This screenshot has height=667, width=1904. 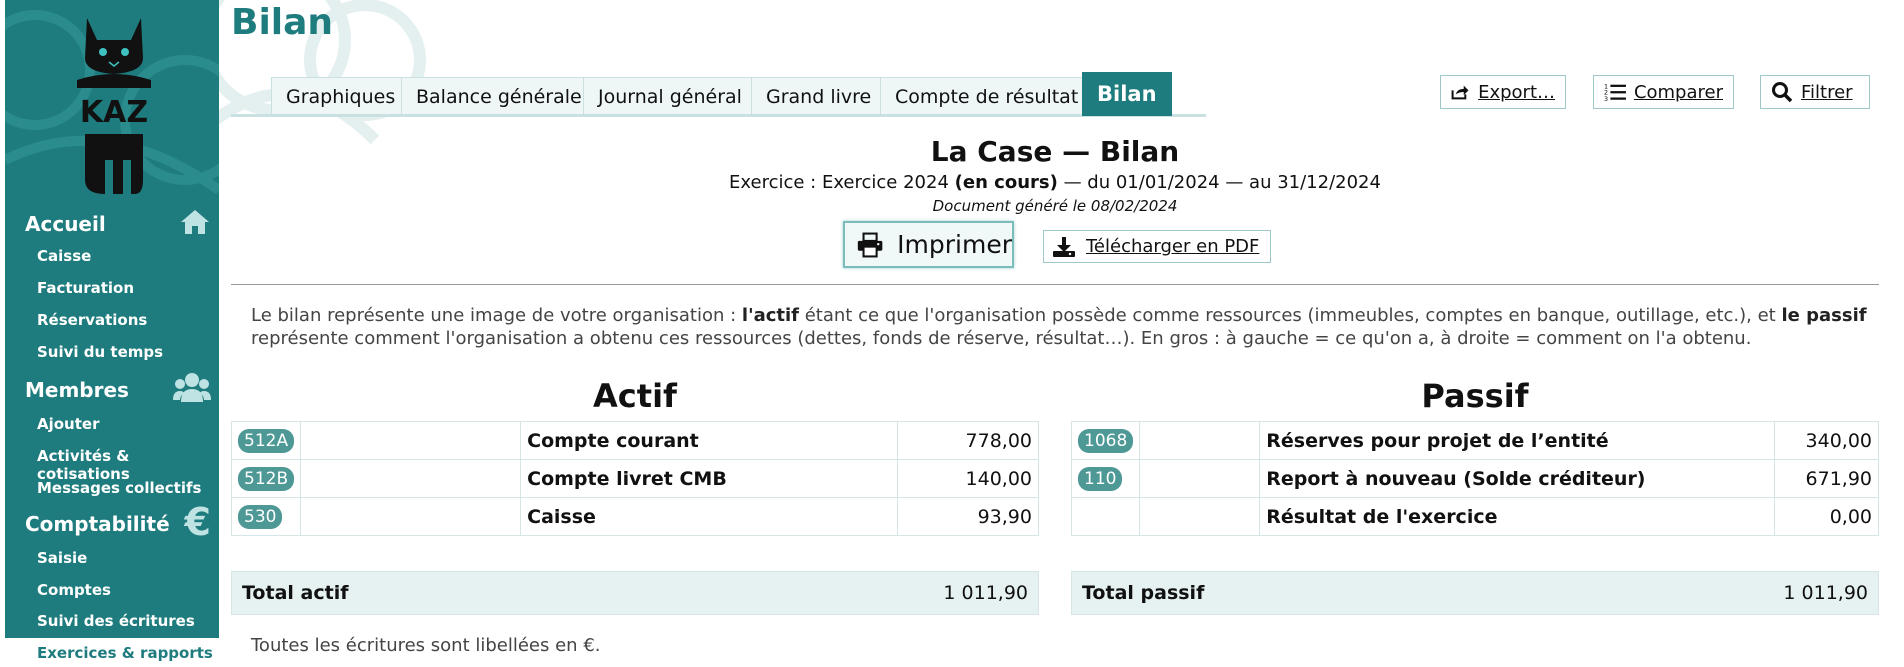 What do you see at coordinates (1826, 440) in the screenshot?
I see `account-amount: 340,00` at bounding box center [1826, 440].